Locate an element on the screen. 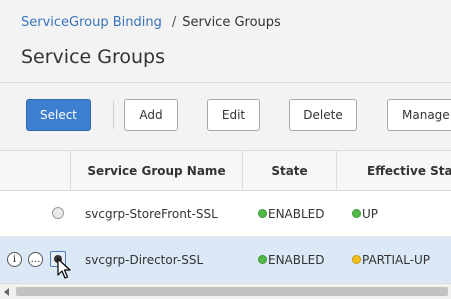 Image resolution: width=451 pixels, height=299 pixels. column-header-service-group-name: Service Group Name is located at coordinates (156, 170).